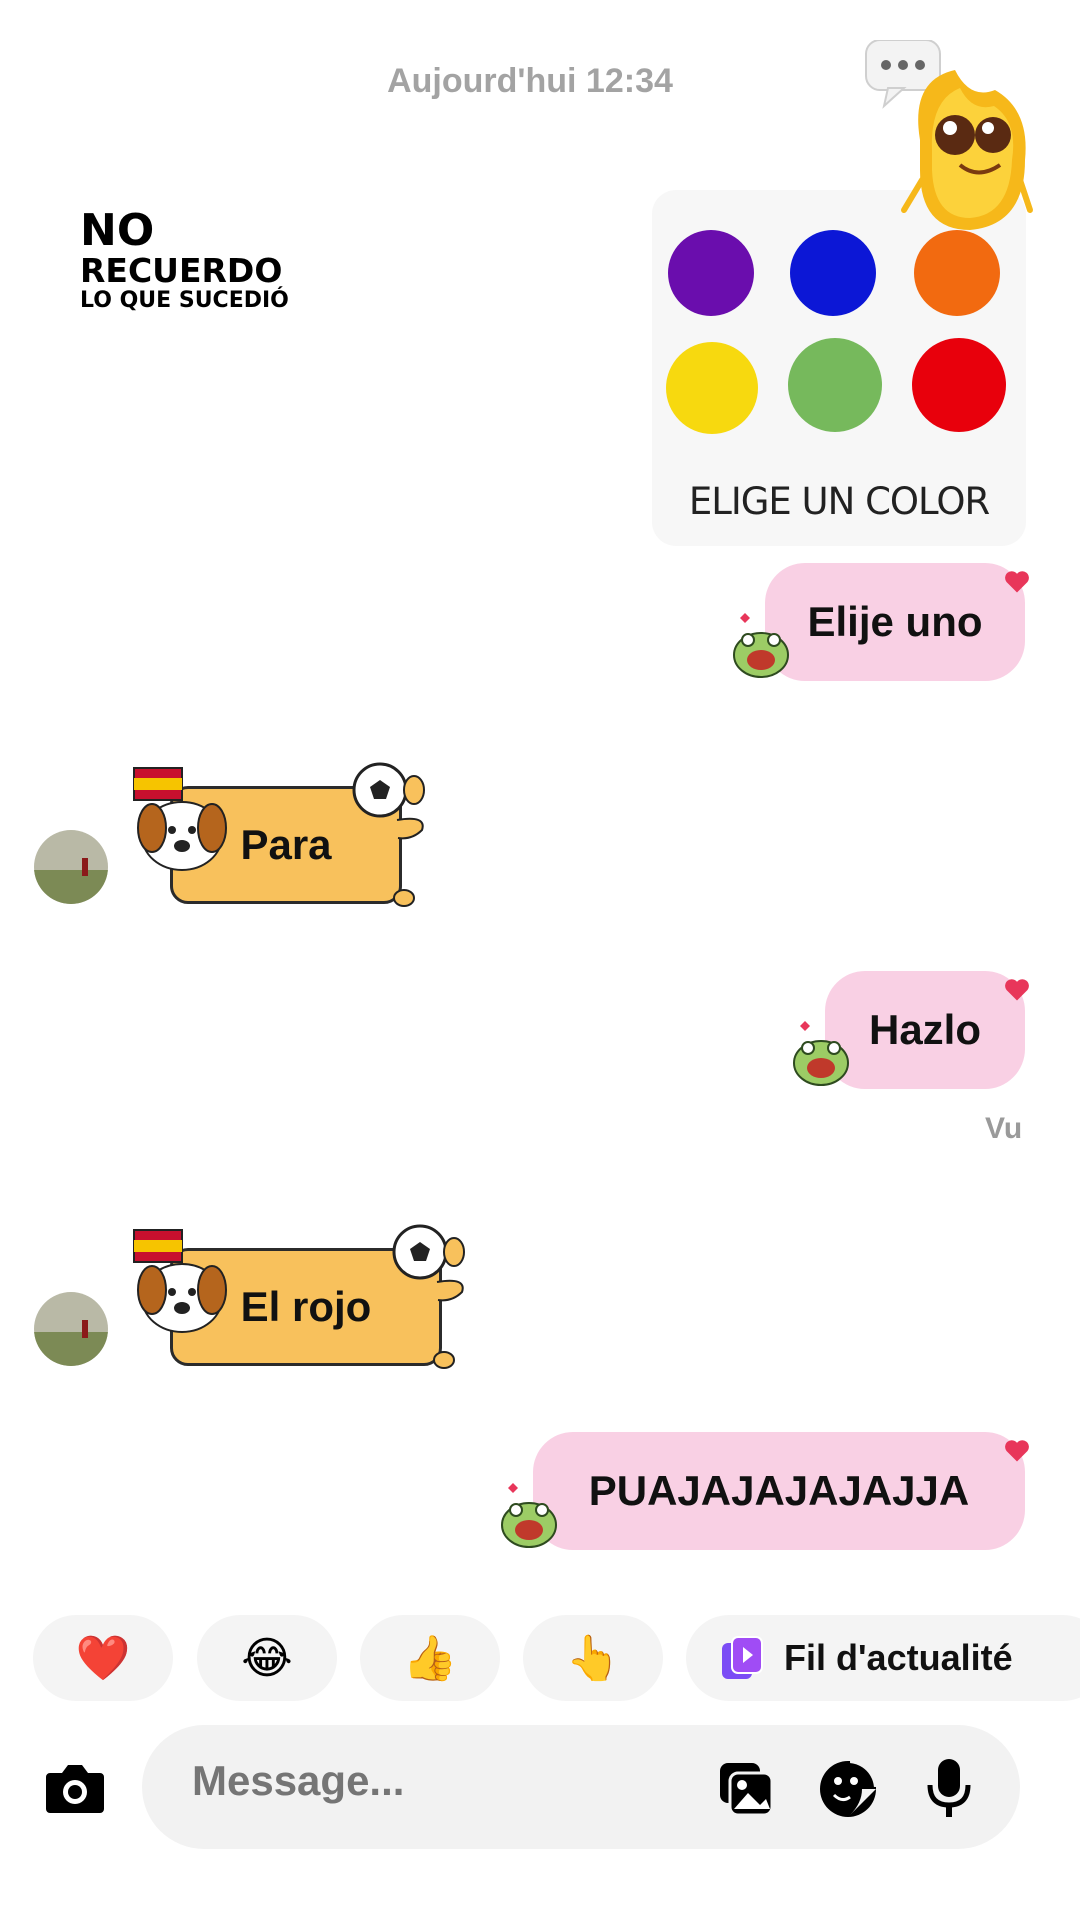  I want to click on message-text: El rojo, so click(306, 1306).